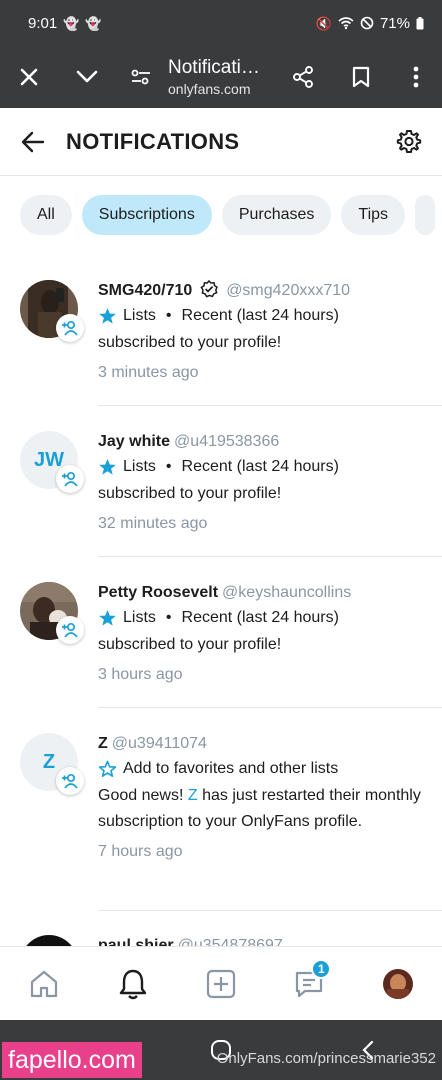 This screenshot has height=1080, width=442. I want to click on browser-title-area: Notificati… onlyfans.com, so click(220, 77).